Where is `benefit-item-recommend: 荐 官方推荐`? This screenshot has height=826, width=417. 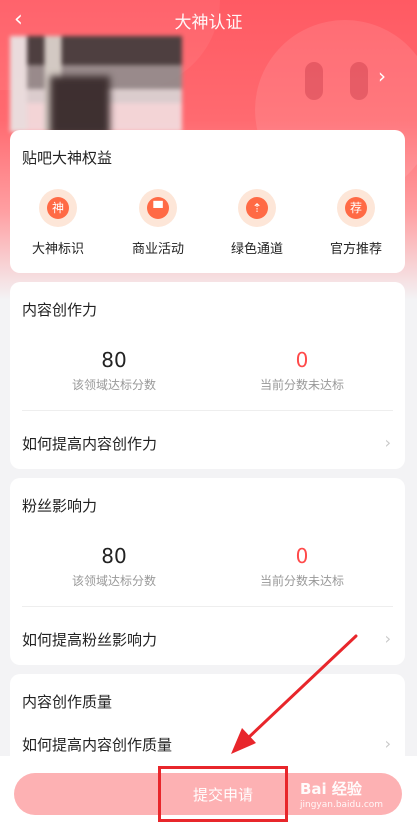 benefit-item-recommend: 荐 官方推荐 is located at coordinates (356, 223).